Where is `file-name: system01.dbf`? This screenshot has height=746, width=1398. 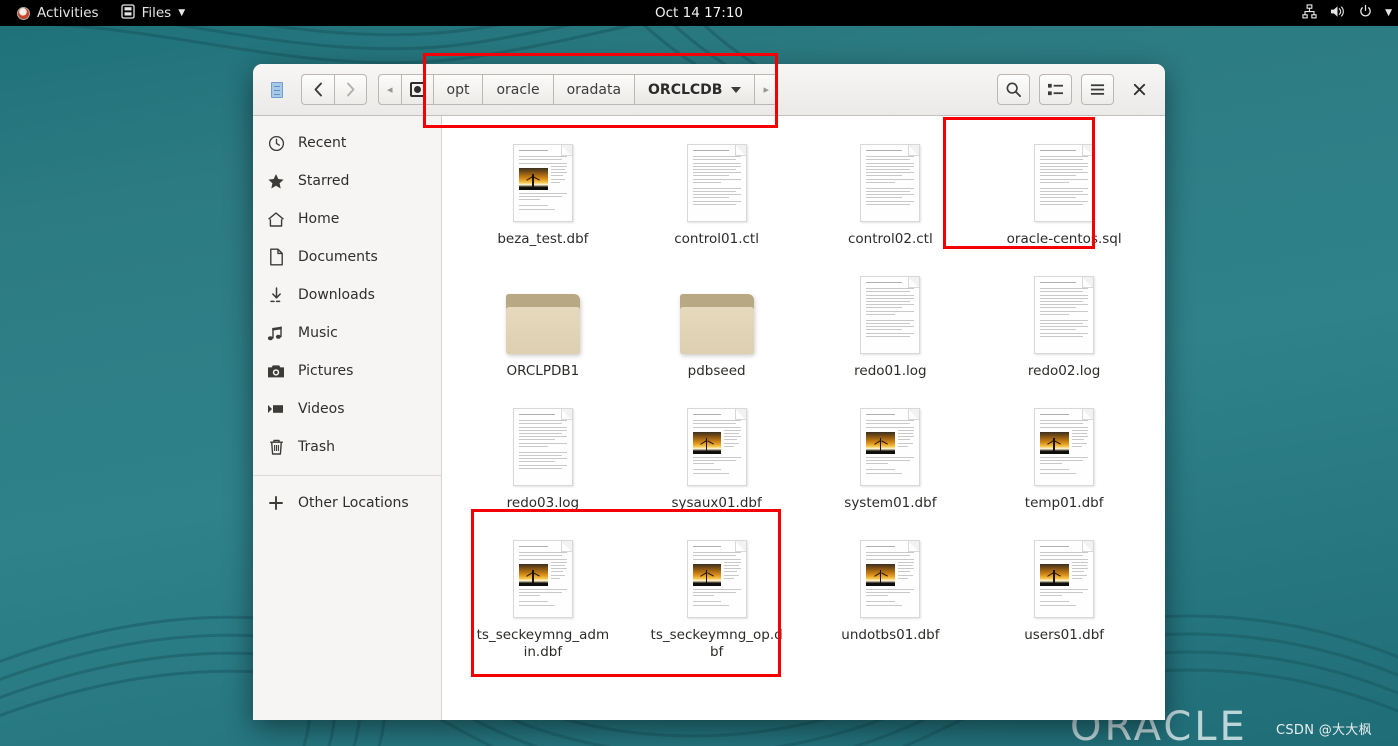
file-name: system01.dbf is located at coordinates (890, 503).